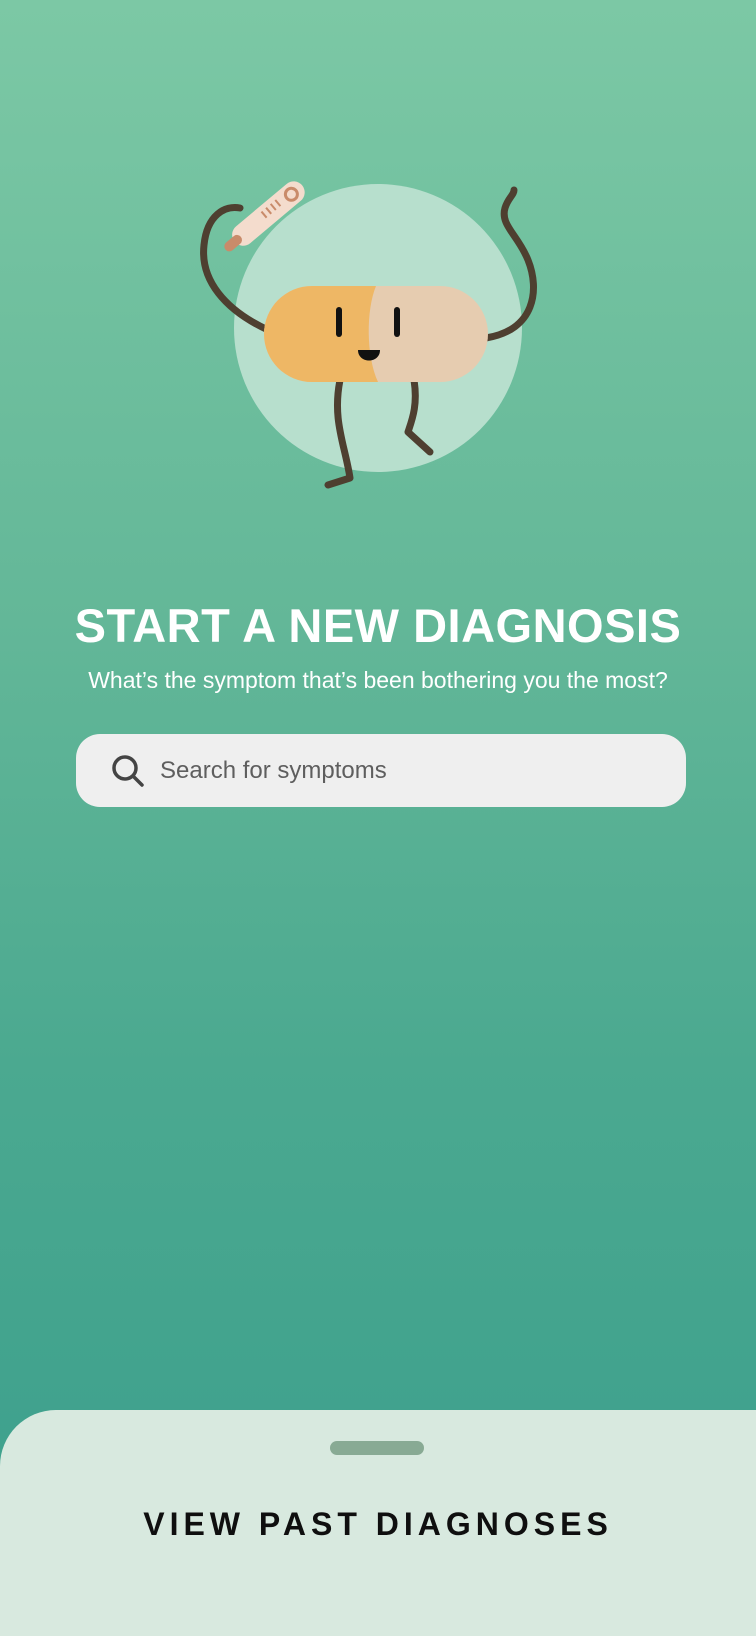 The image size is (756, 1636). I want to click on search-bar, so click(381, 770).